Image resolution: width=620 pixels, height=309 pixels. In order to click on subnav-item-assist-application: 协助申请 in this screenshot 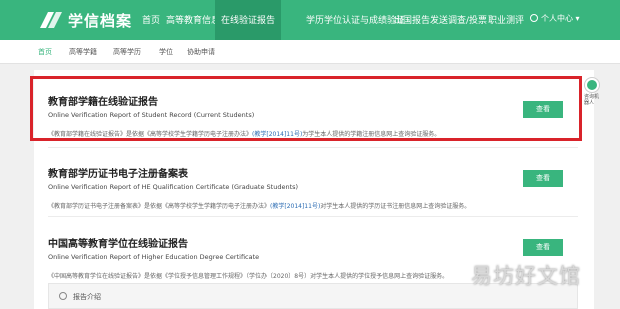, I will do `click(201, 52)`.